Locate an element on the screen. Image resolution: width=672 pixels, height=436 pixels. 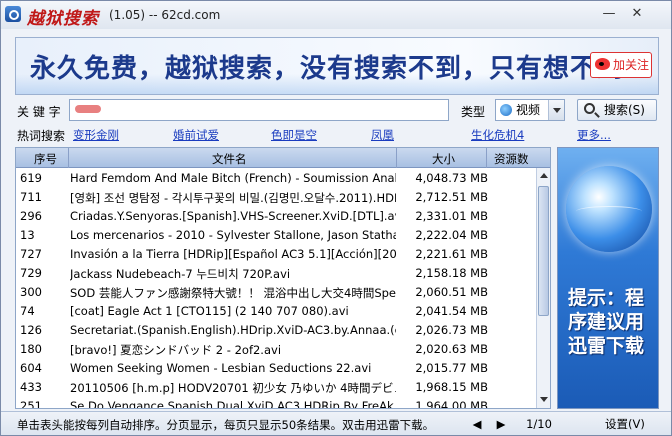
vertical-scrollbar is located at coordinates (543, 288).